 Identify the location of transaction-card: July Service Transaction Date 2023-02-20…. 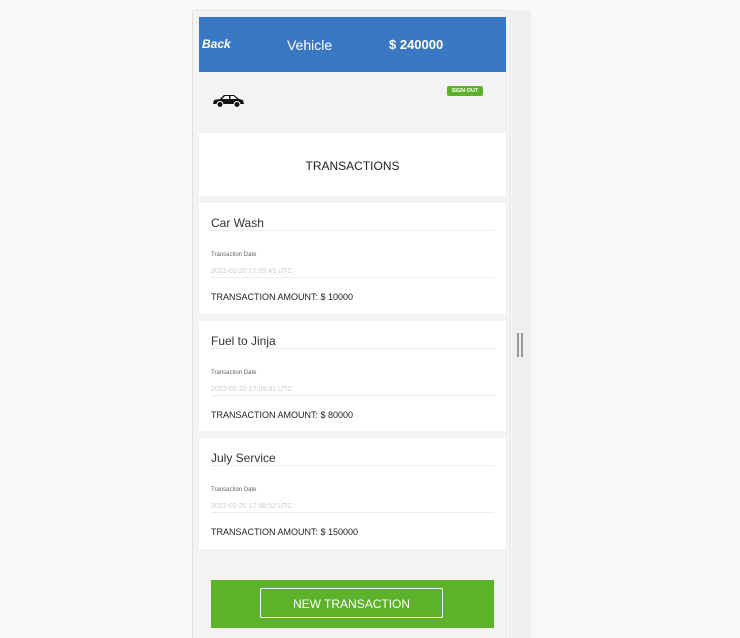
(352, 493).